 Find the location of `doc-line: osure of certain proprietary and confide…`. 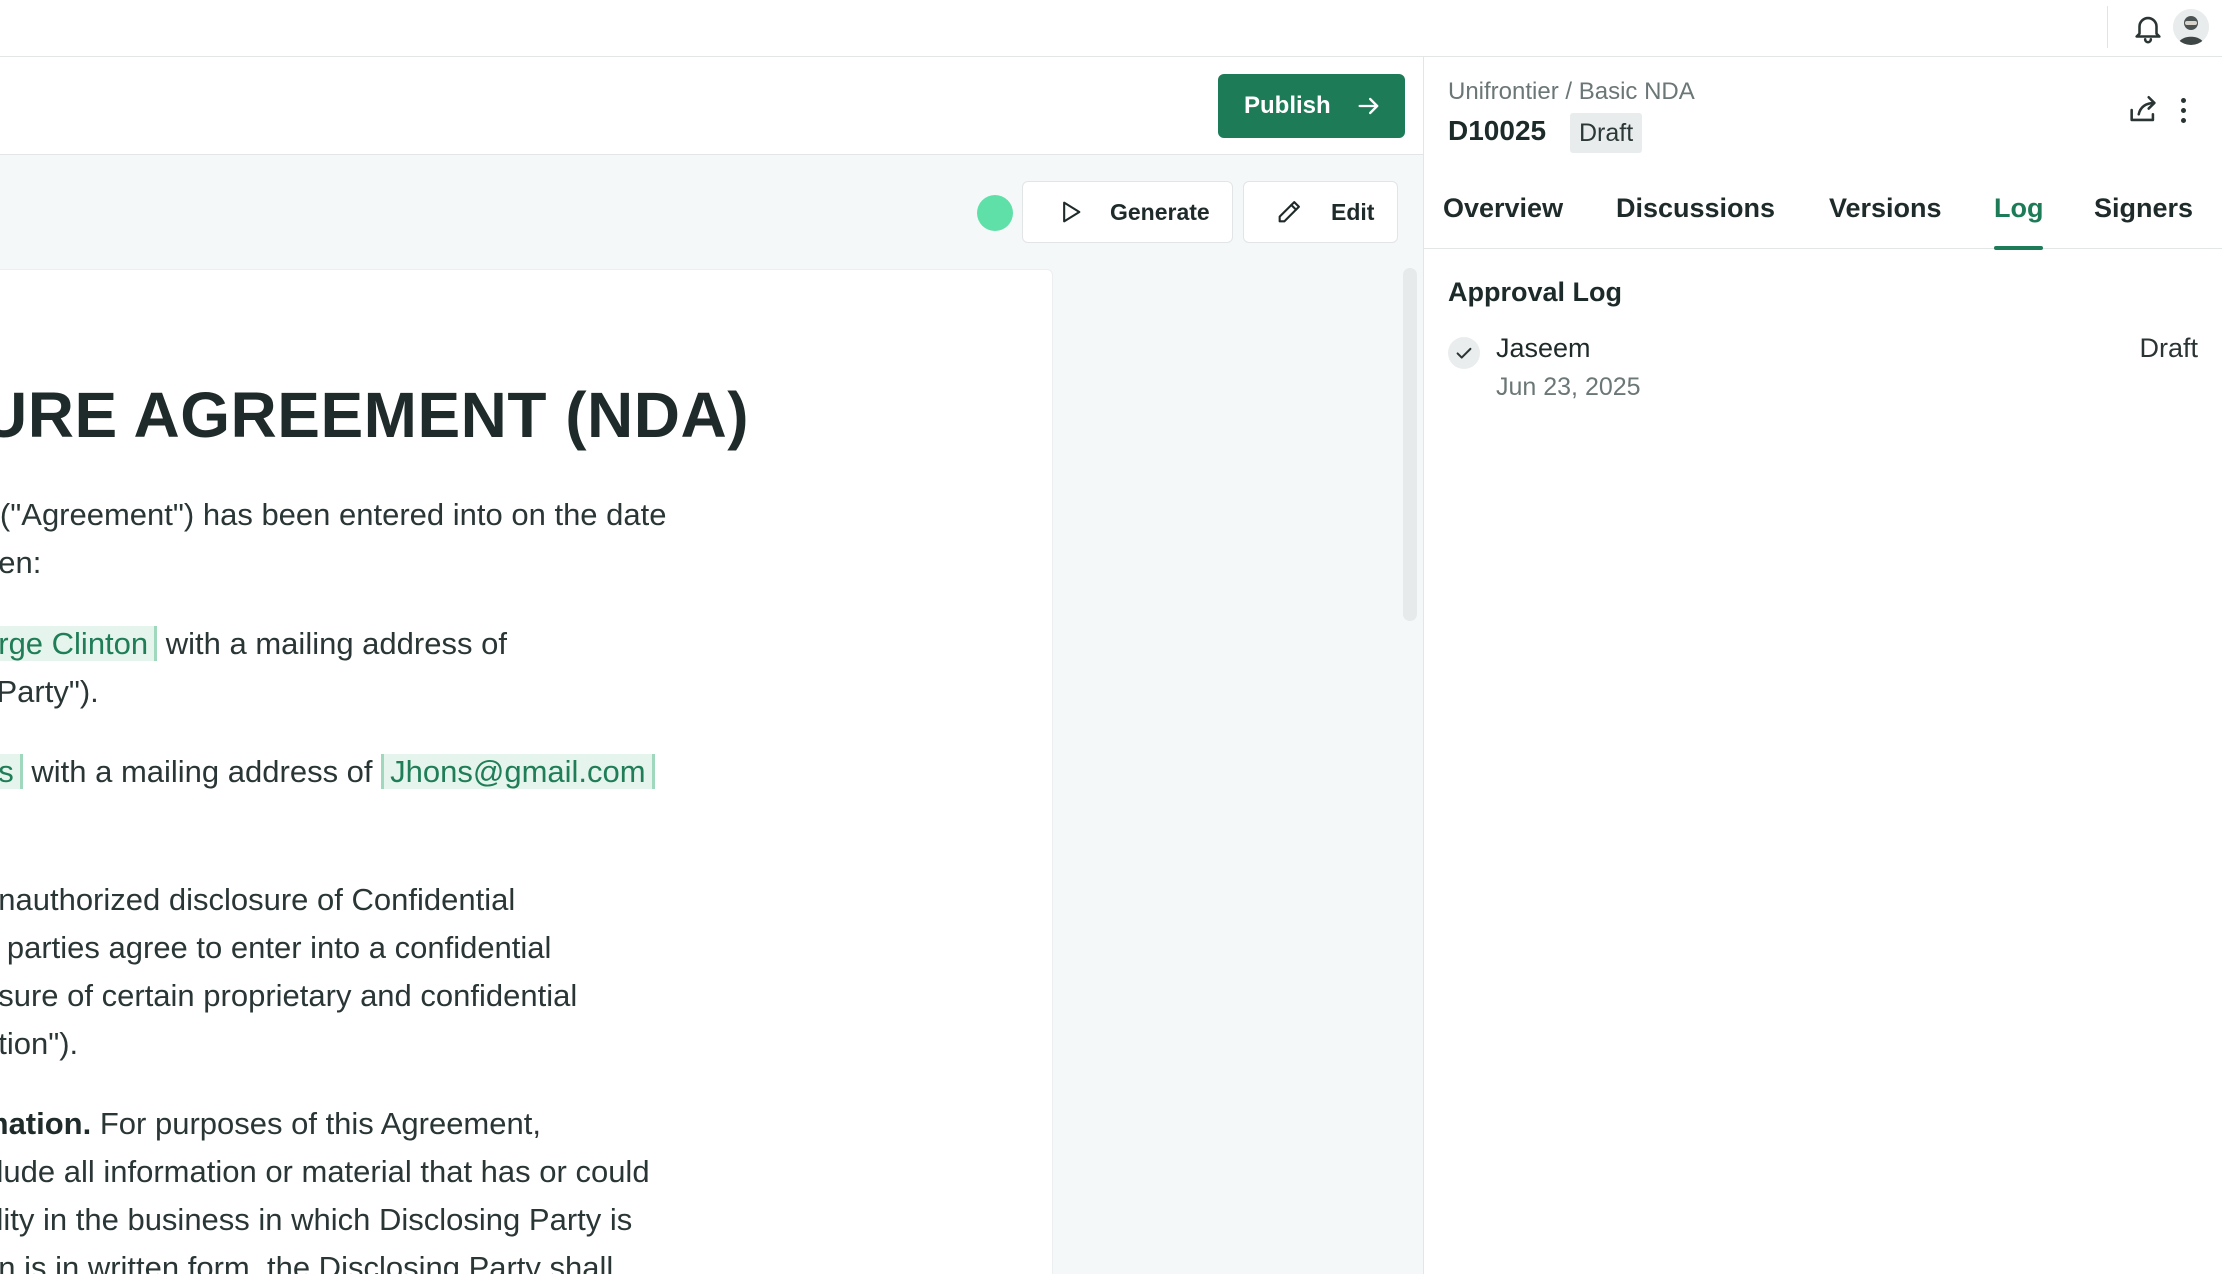

doc-line: osure of certain proprietary and confide… is located at coordinates (289, 995).